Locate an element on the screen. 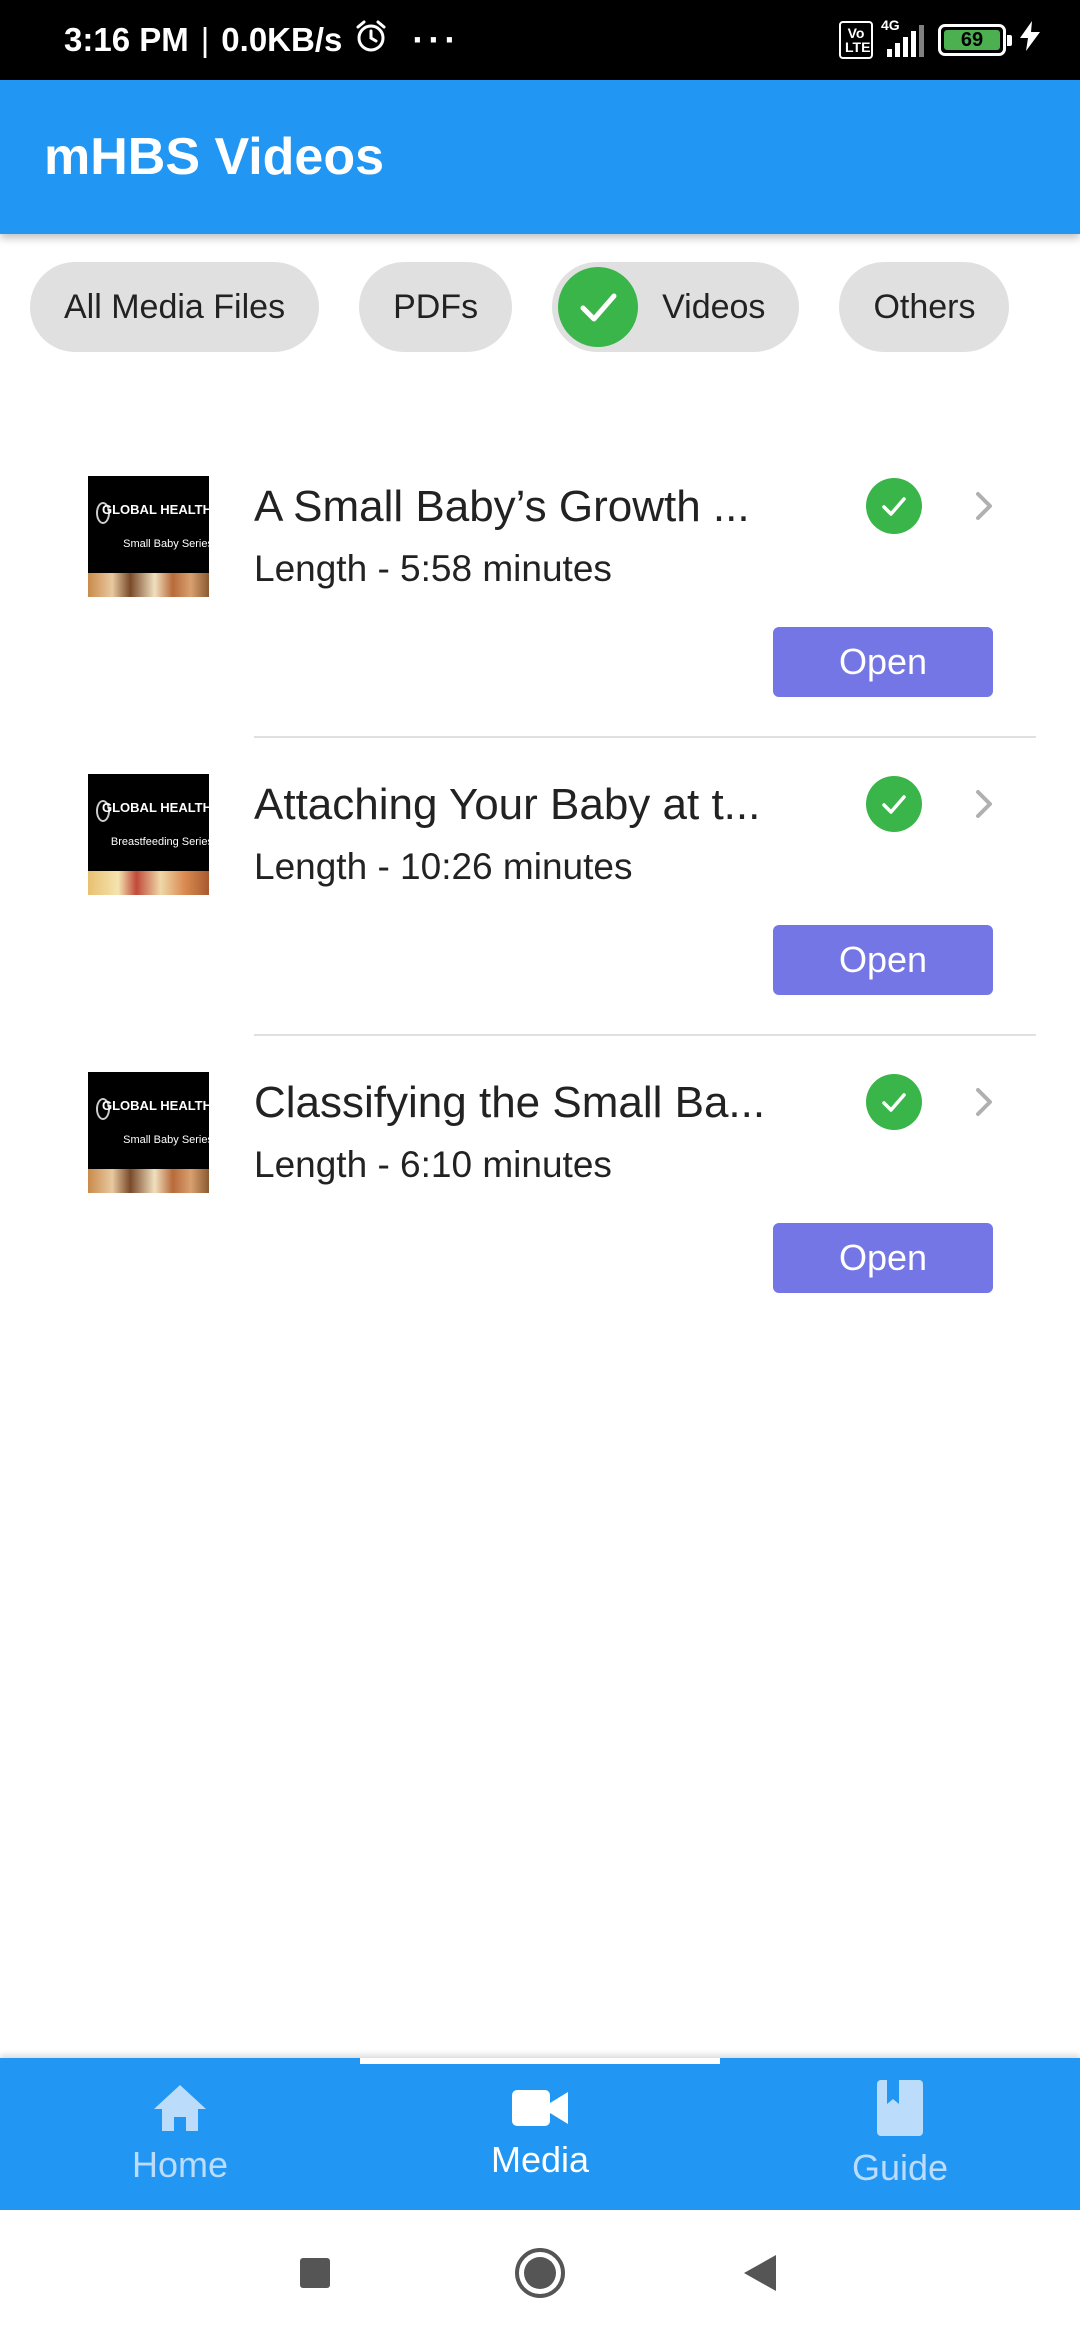 This screenshot has width=1080, height=2340. chip-all-media-files: All Media Files is located at coordinates (175, 307).